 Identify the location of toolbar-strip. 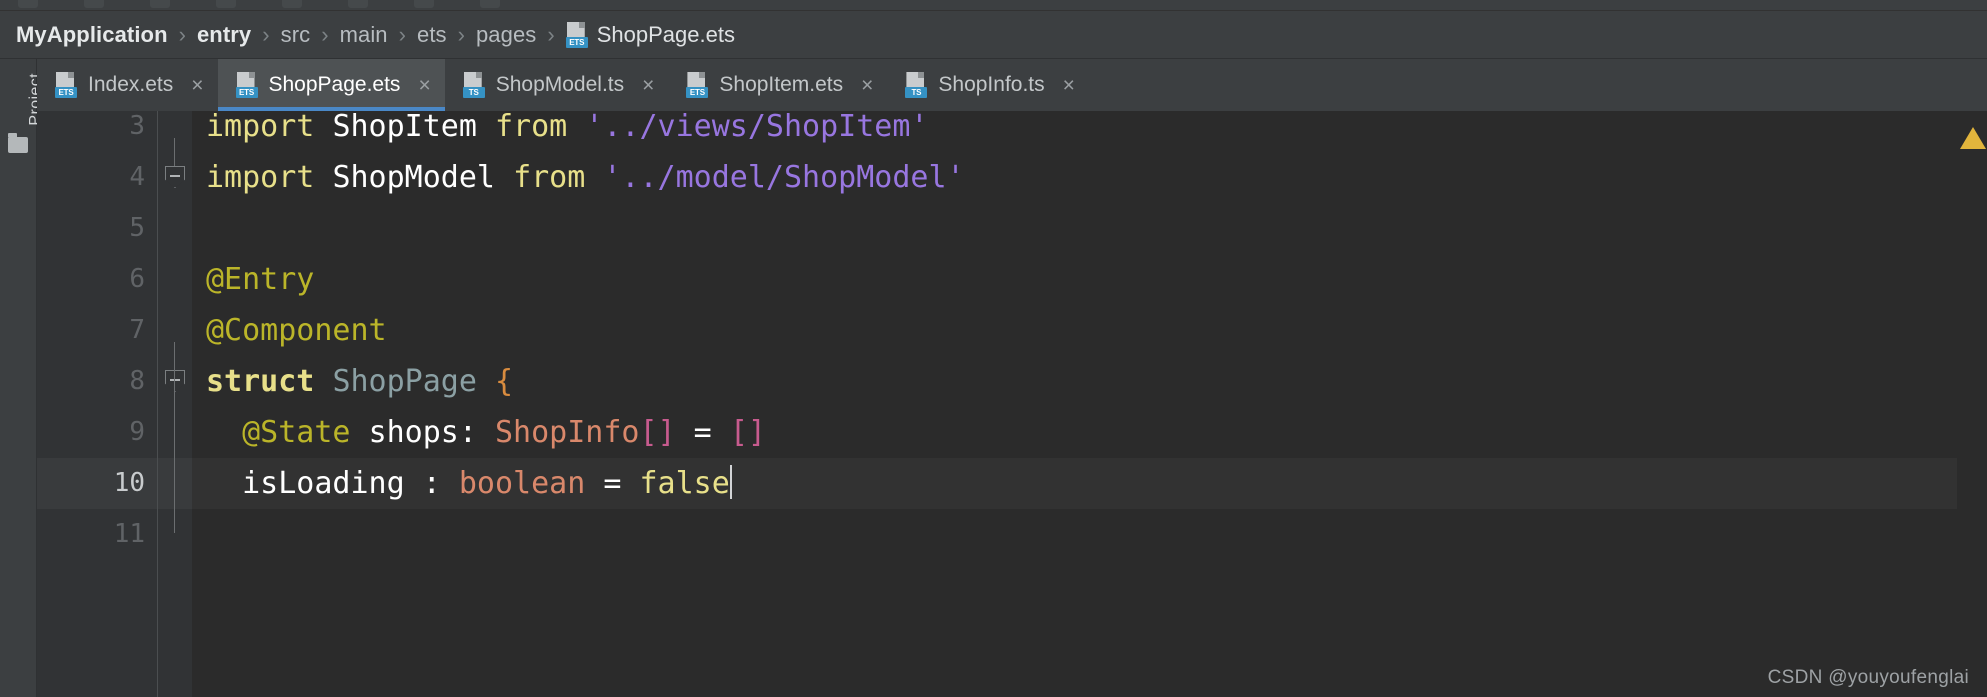
(993, 5).